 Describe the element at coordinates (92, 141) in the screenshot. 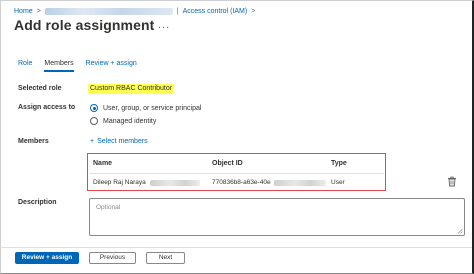

I see `plus-icon: +` at that location.